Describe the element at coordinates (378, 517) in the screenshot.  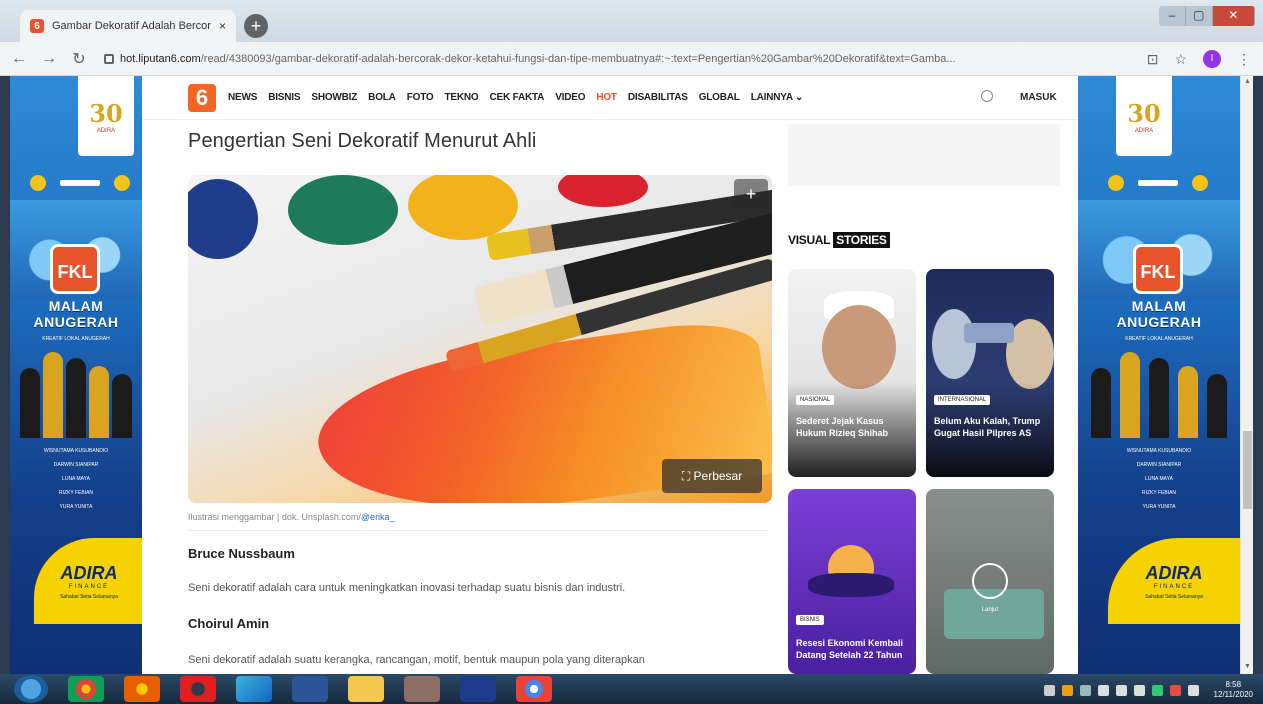
I see `caption-credit-link: @erika_` at that location.